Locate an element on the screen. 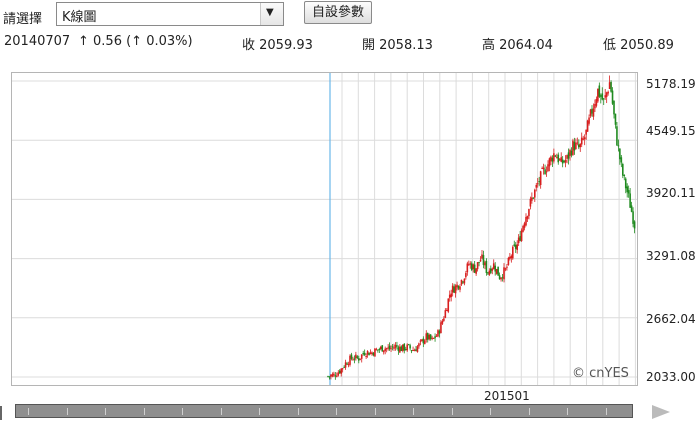 This screenshot has height=423, width=700. x-axis-label: 201501 is located at coordinates (507, 396).